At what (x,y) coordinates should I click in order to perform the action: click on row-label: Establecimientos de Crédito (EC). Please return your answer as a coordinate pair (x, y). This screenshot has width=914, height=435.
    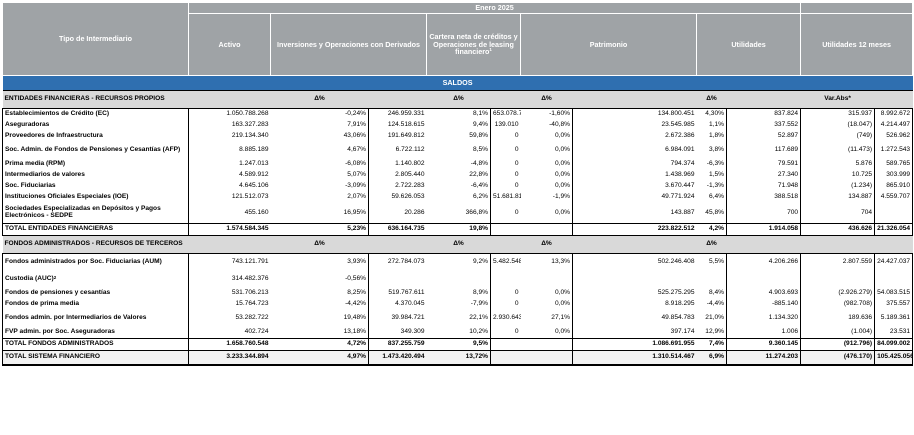
    Looking at the image, I should click on (95, 114).